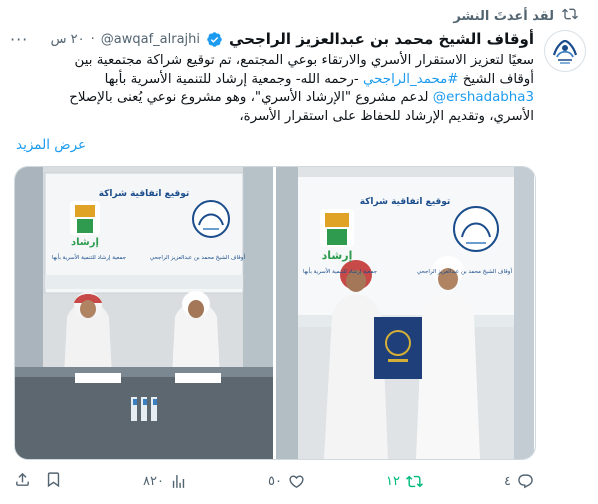  What do you see at coordinates (405, 202) in the screenshot?
I see `photo2-banner-title: توقيع اتفاقية شراكة` at bounding box center [405, 202].